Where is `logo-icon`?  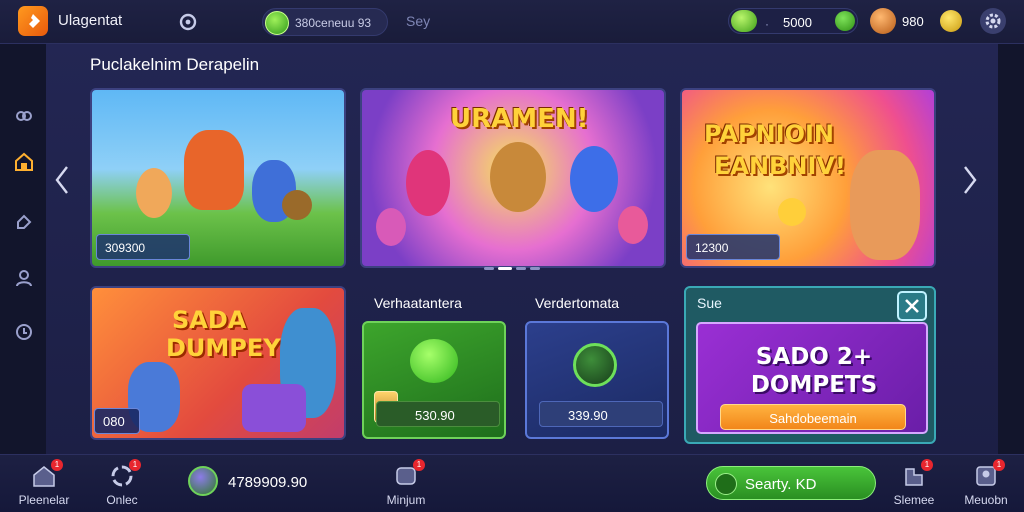 logo-icon is located at coordinates (33, 21).